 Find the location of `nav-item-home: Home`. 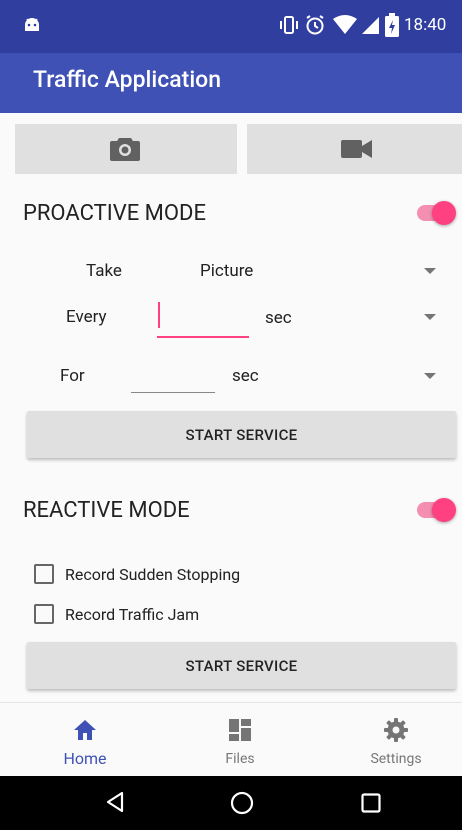

nav-item-home: Home is located at coordinates (85, 741).